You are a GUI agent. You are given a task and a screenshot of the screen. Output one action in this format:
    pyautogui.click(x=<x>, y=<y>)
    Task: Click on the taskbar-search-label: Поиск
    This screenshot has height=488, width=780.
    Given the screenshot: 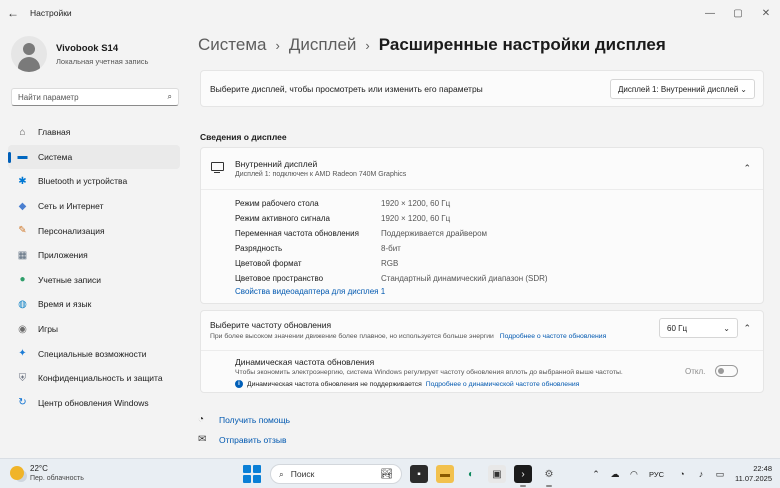 What is the action you would take?
    pyautogui.click(x=302, y=474)
    